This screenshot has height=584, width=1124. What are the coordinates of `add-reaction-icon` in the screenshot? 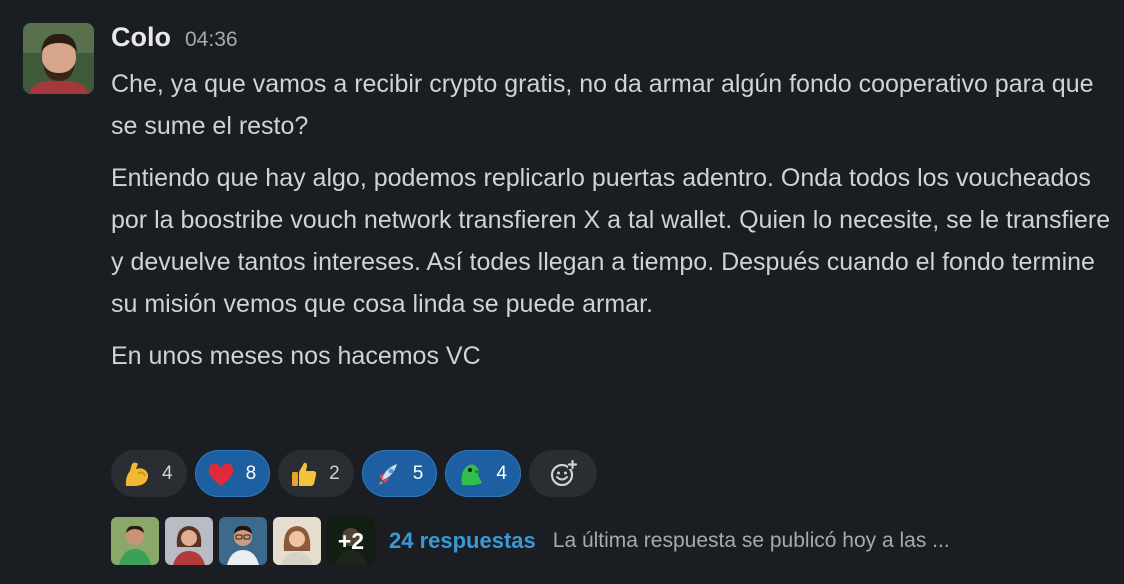 It's located at (563, 472).